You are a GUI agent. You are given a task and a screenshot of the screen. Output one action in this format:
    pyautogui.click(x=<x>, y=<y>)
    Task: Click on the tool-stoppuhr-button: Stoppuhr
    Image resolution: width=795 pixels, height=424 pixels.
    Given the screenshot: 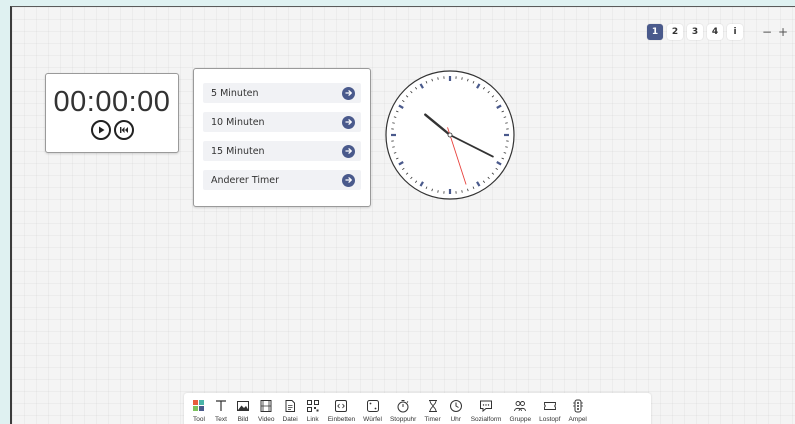 What is the action you would take?
    pyautogui.click(x=403, y=408)
    